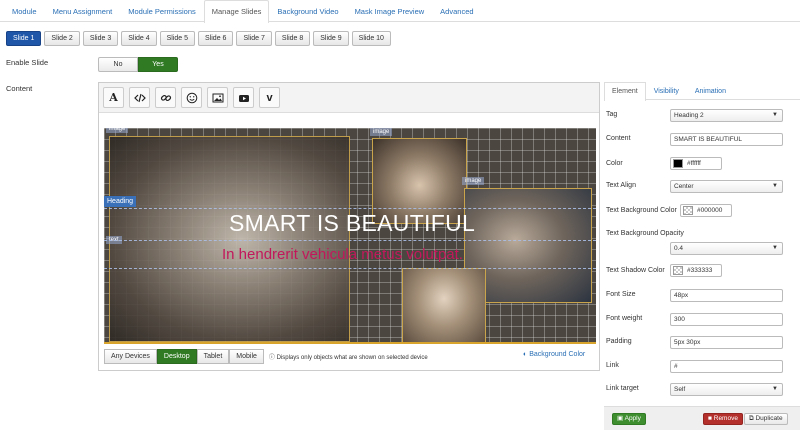 This screenshot has width=800, height=430. Describe the element at coordinates (678, 270) in the screenshot. I see `text-shadow-color-swatch` at that location.